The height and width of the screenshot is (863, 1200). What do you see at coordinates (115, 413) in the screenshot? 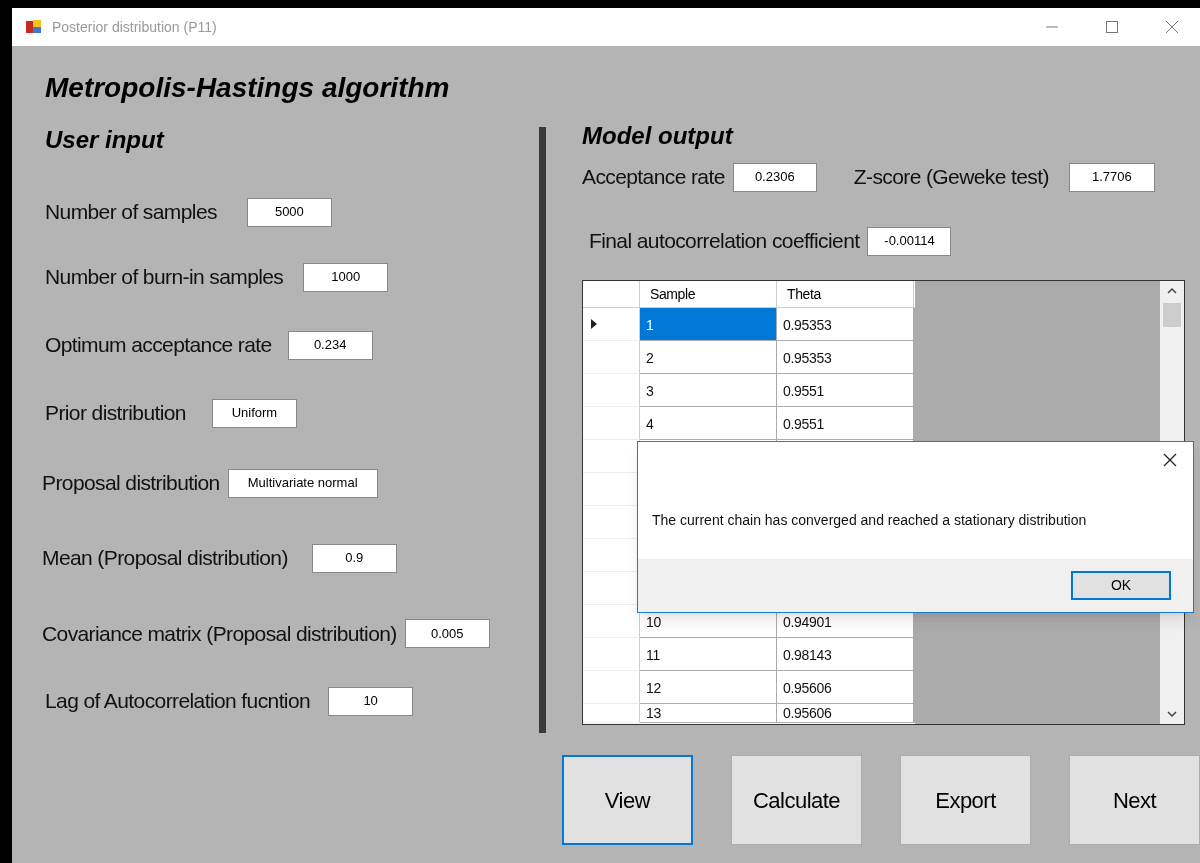
I see `field-label: Prior distribution` at bounding box center [115, 413].